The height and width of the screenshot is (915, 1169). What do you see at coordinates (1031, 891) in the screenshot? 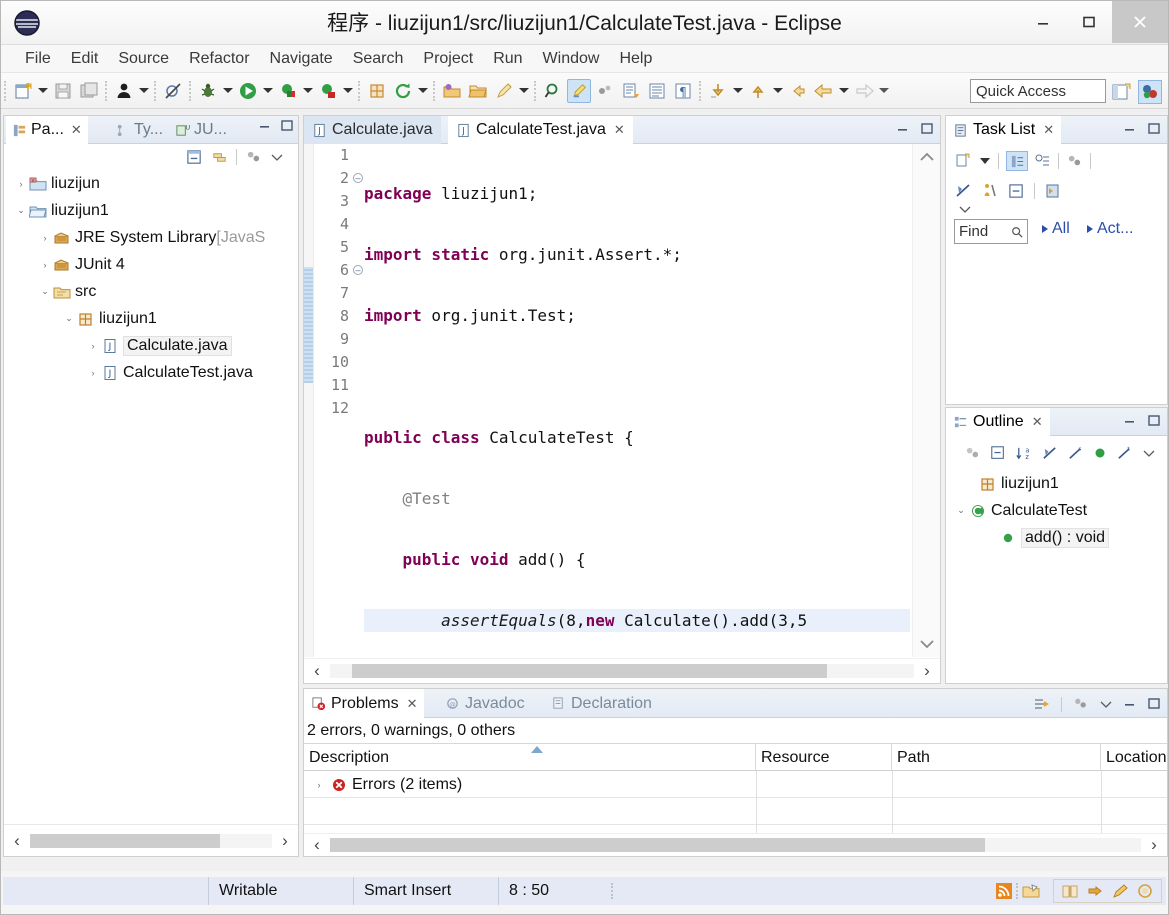
I see `open-task-icon` at bounding box center [1031, 891].